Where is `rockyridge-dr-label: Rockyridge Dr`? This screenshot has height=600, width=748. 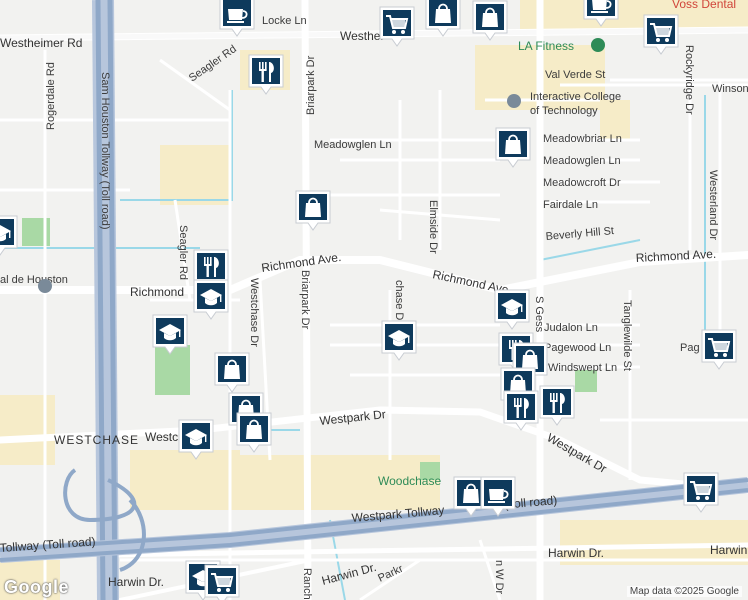 rockyridge-dr-label: Rockyridge Dr is located at coordinates (689, 80).